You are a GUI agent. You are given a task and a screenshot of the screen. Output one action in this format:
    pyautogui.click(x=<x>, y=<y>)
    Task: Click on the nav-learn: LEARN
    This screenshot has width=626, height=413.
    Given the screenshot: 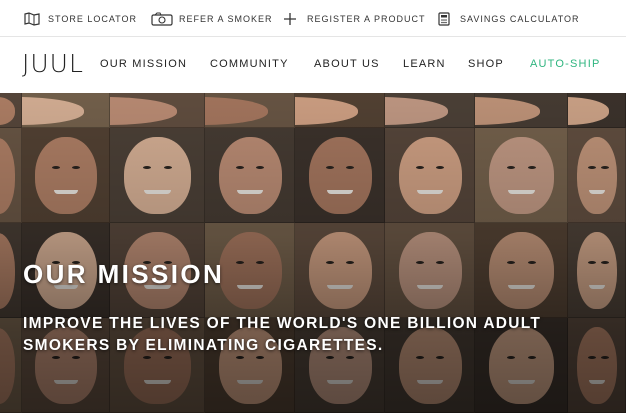 What is the action you would take?
    pyautogui.click(x=424, y=64)
    